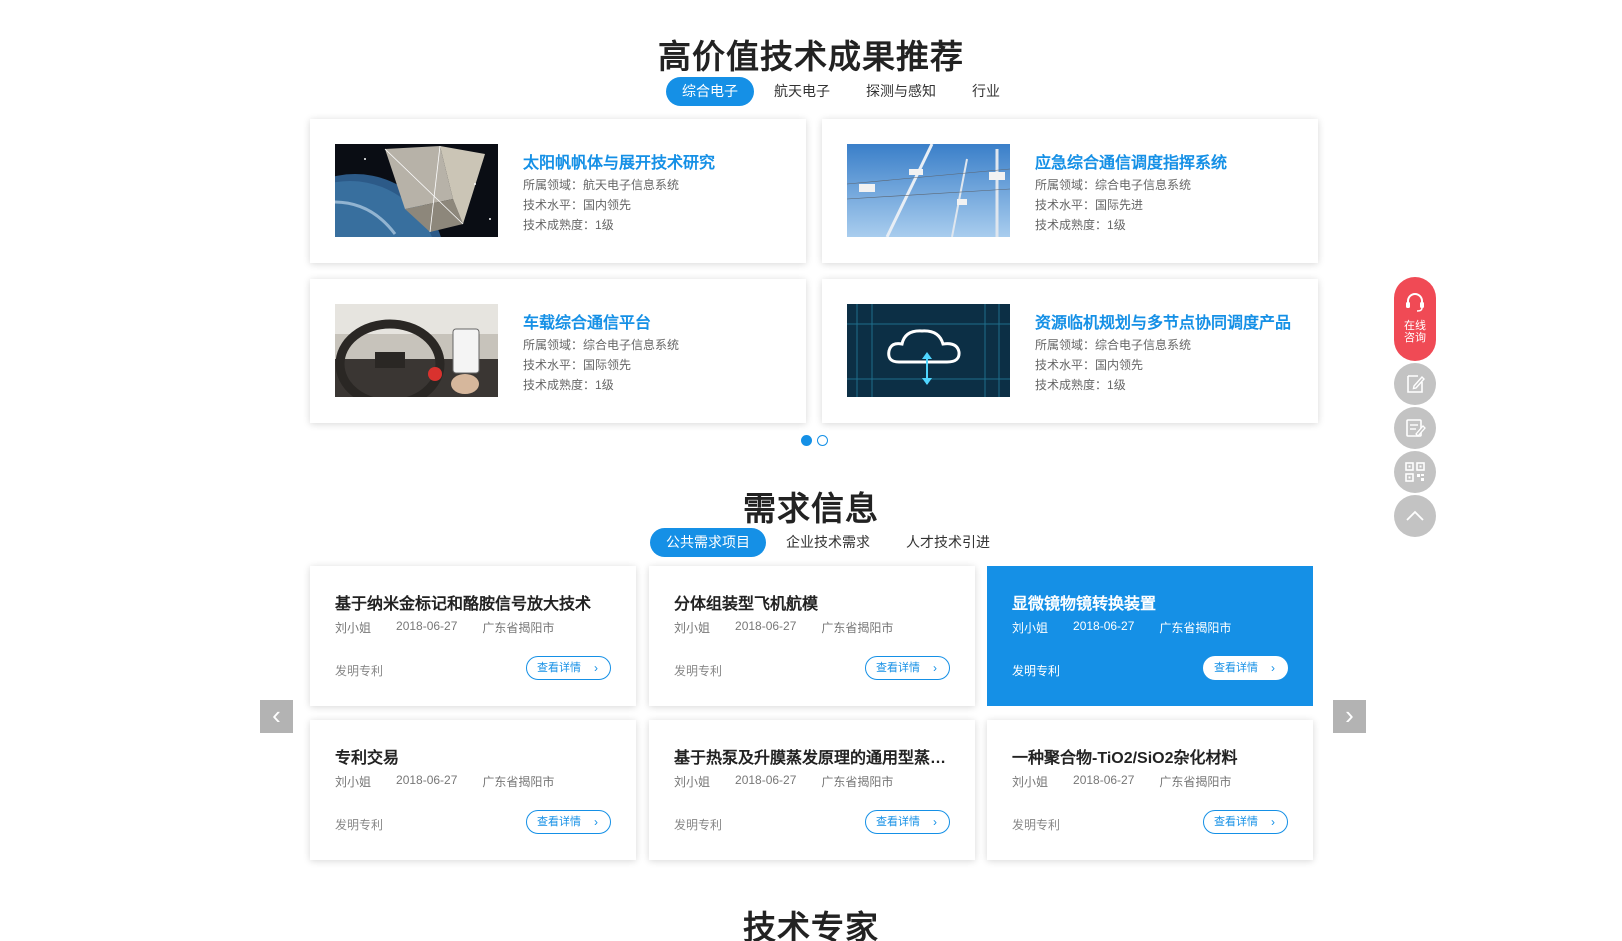 The width and height of the screenshot is (1622, 941). I want to click on achievement-title: 太阳帆帆体与展开技术研究, so click(619, 161).